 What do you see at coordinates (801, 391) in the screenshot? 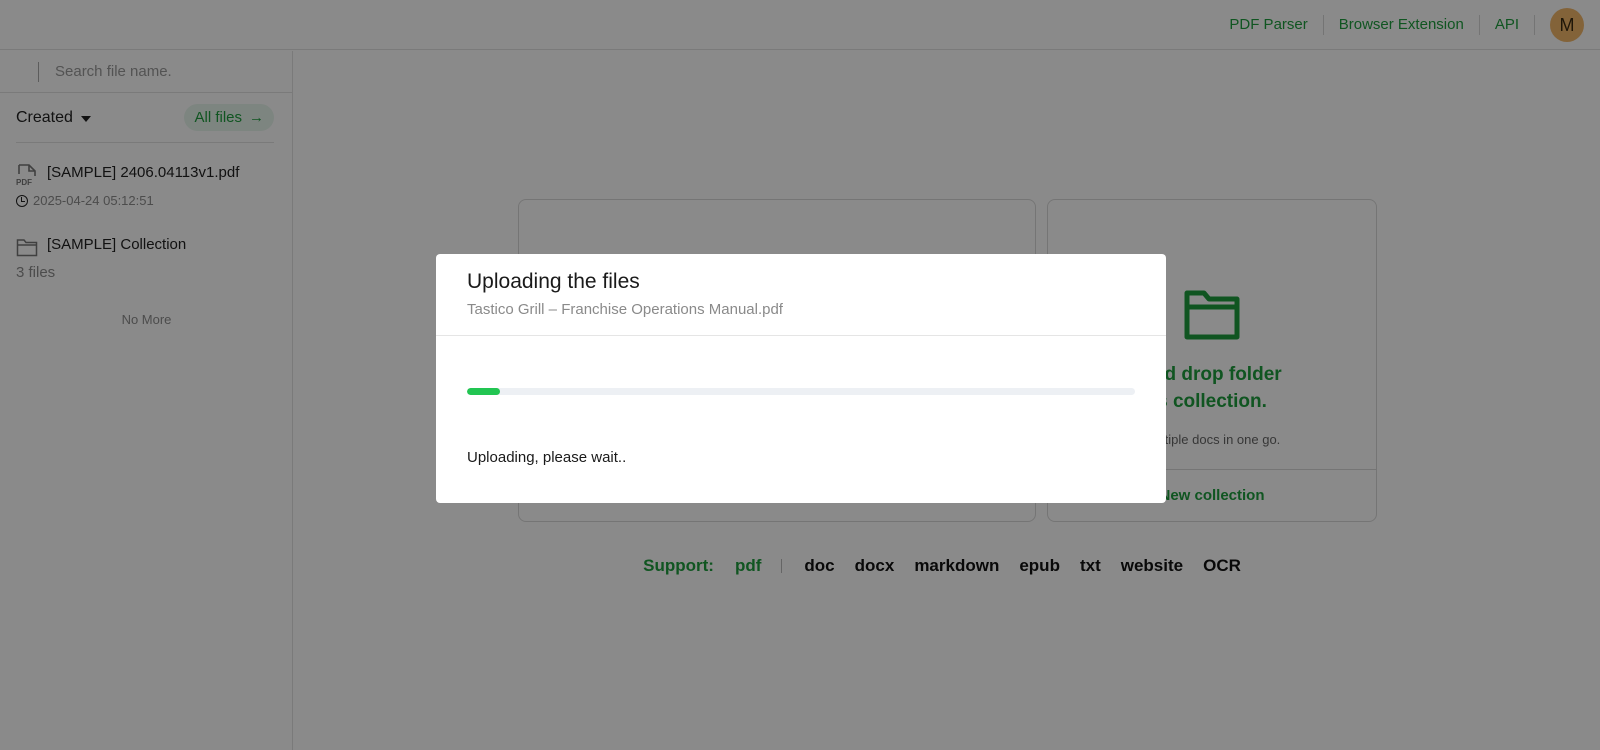
I see `upload-progress-bar` at bounding box center [801, 391].